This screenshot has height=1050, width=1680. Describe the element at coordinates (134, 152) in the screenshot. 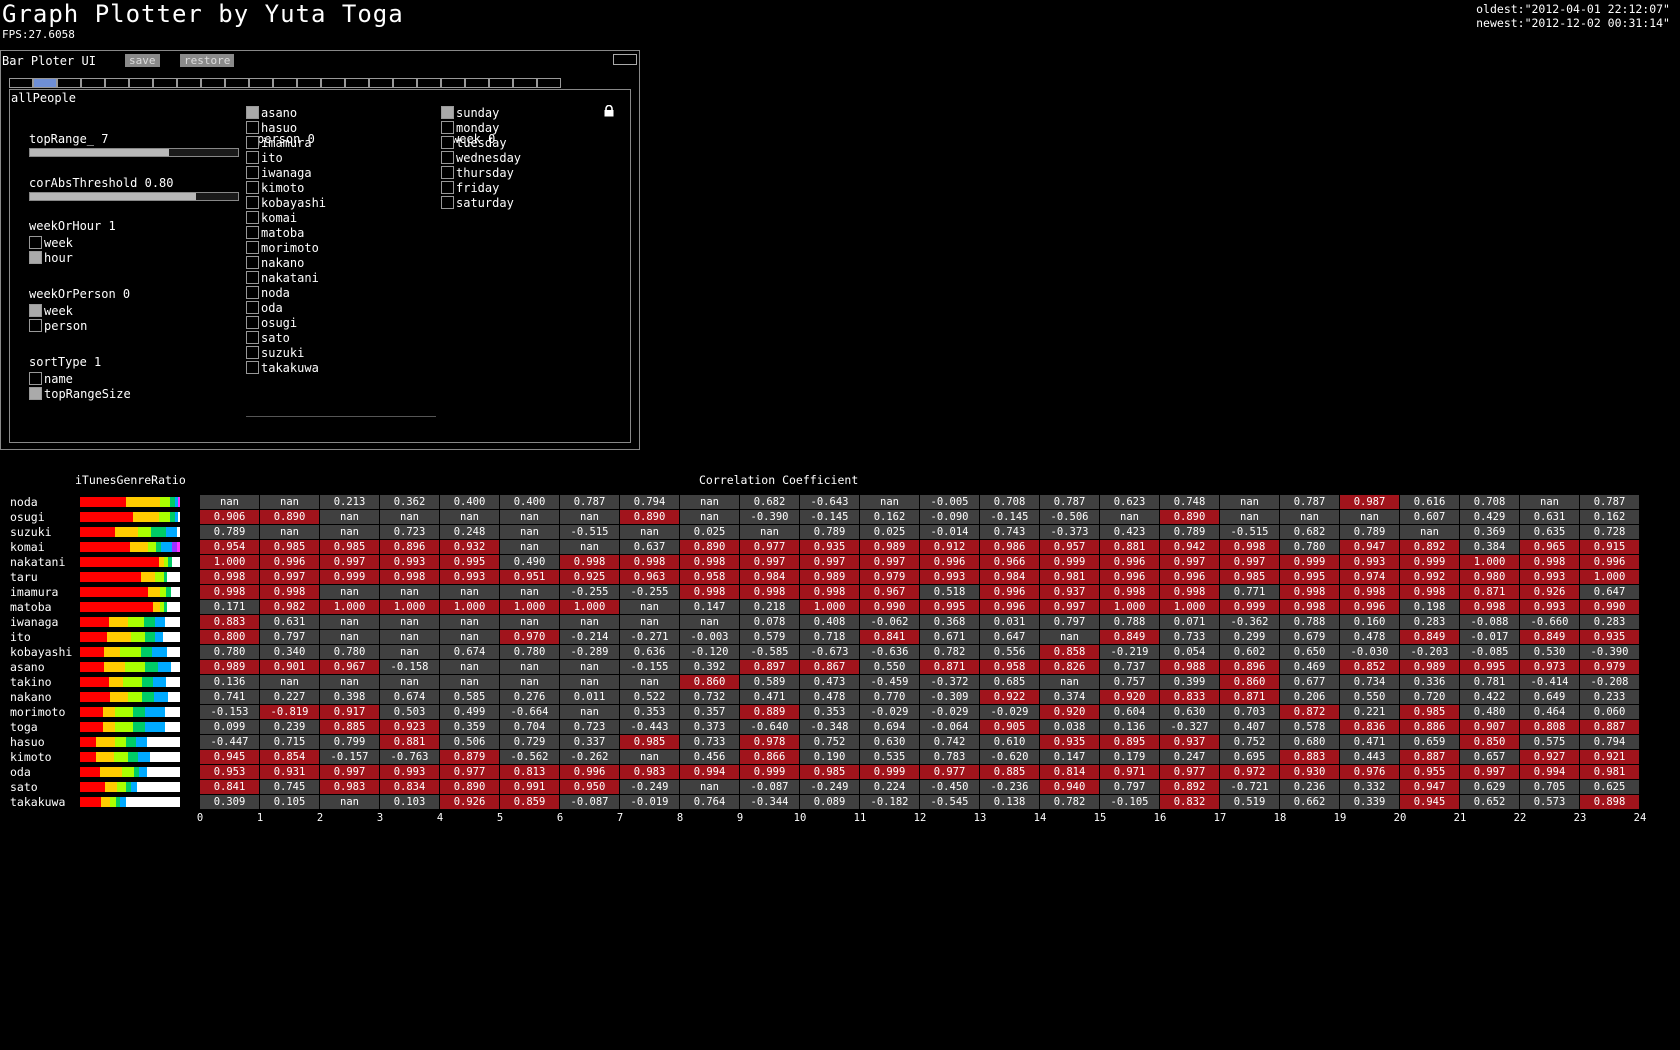

I see `top-range-slider` at that location.